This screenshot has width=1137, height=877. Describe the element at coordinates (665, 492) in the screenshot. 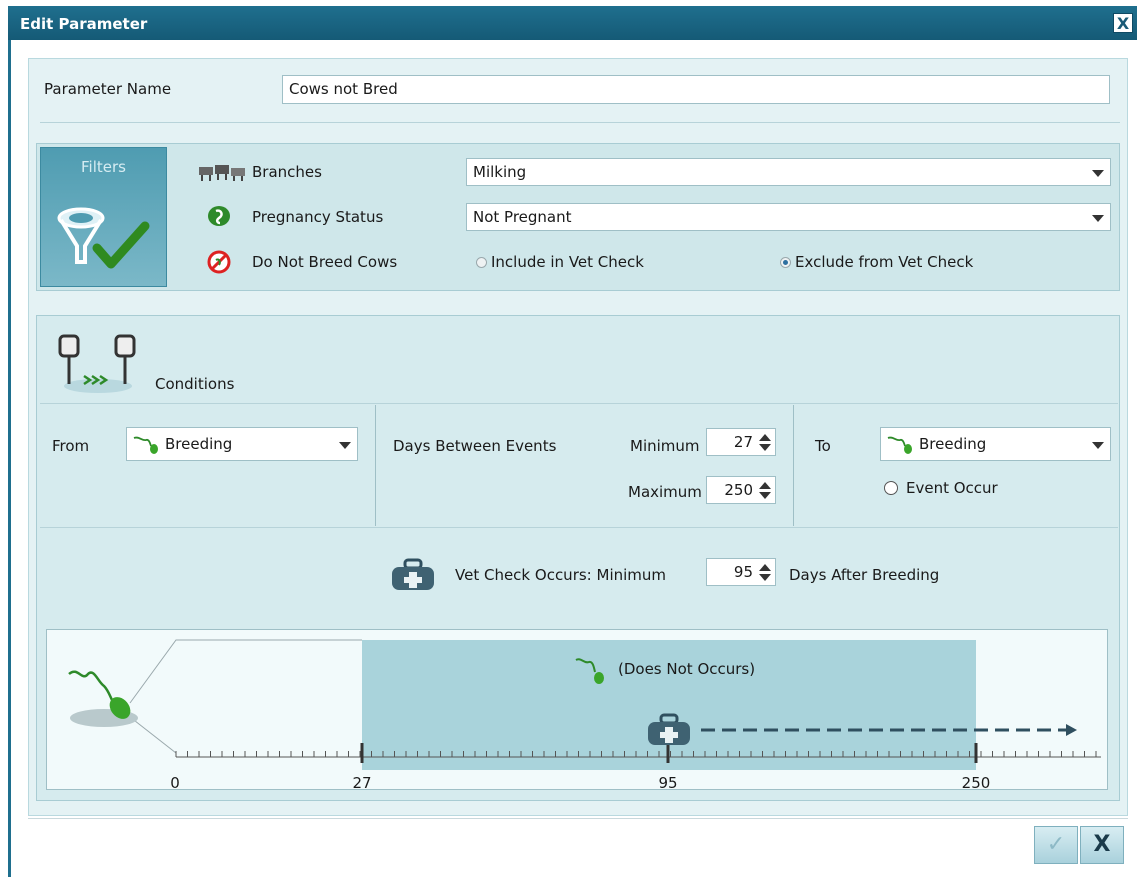

I see `maximum-label: Maximum` at that location.